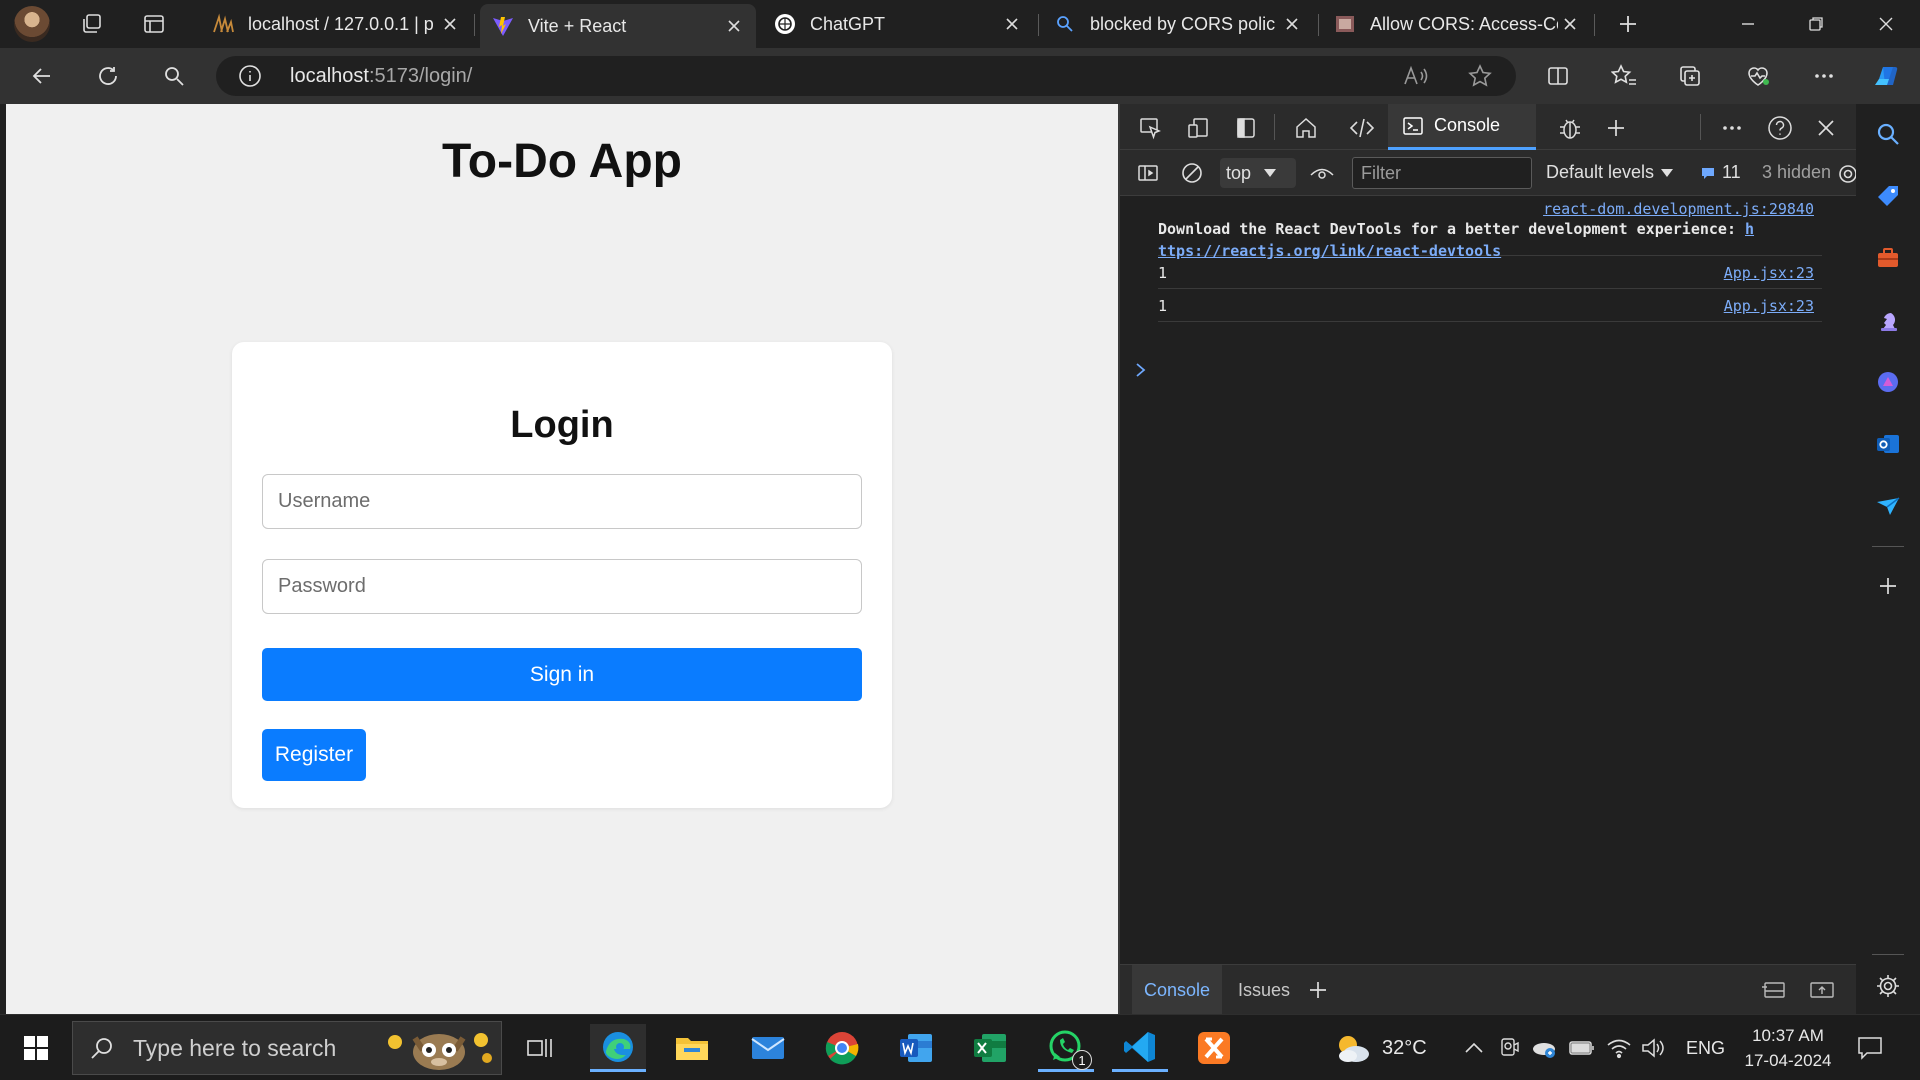  What do you see at coordinates (1066, 1048) in the screenshot?
I see `whatsapp-icon: 1` at bounding box center [1066, 1048].